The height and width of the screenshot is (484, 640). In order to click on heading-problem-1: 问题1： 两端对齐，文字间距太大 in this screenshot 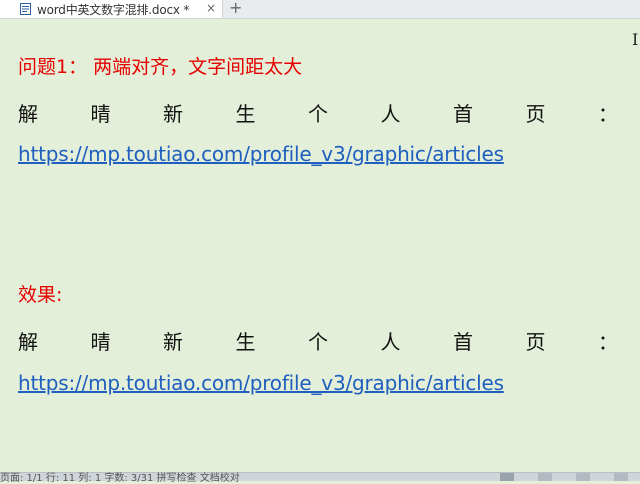, I will do `click(160, 67)`.